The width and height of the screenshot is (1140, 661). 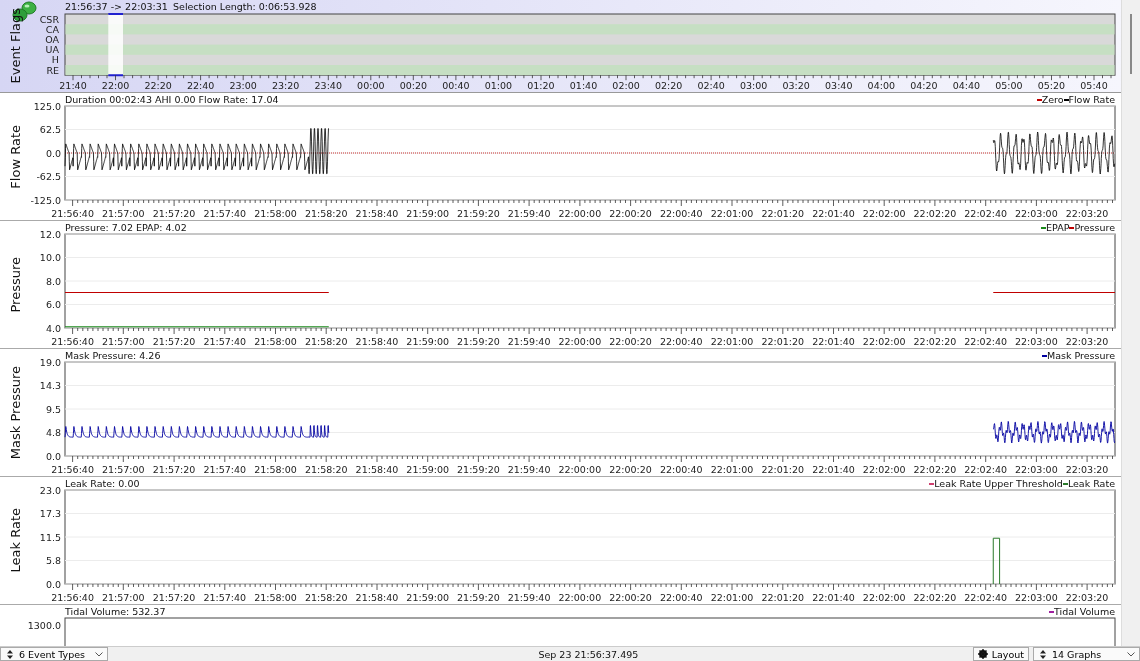 What do you see at coordinates (1091, 483) in the screenshot?
I see `legend-label: Leak Rate` at bounding box center [1091, 483].